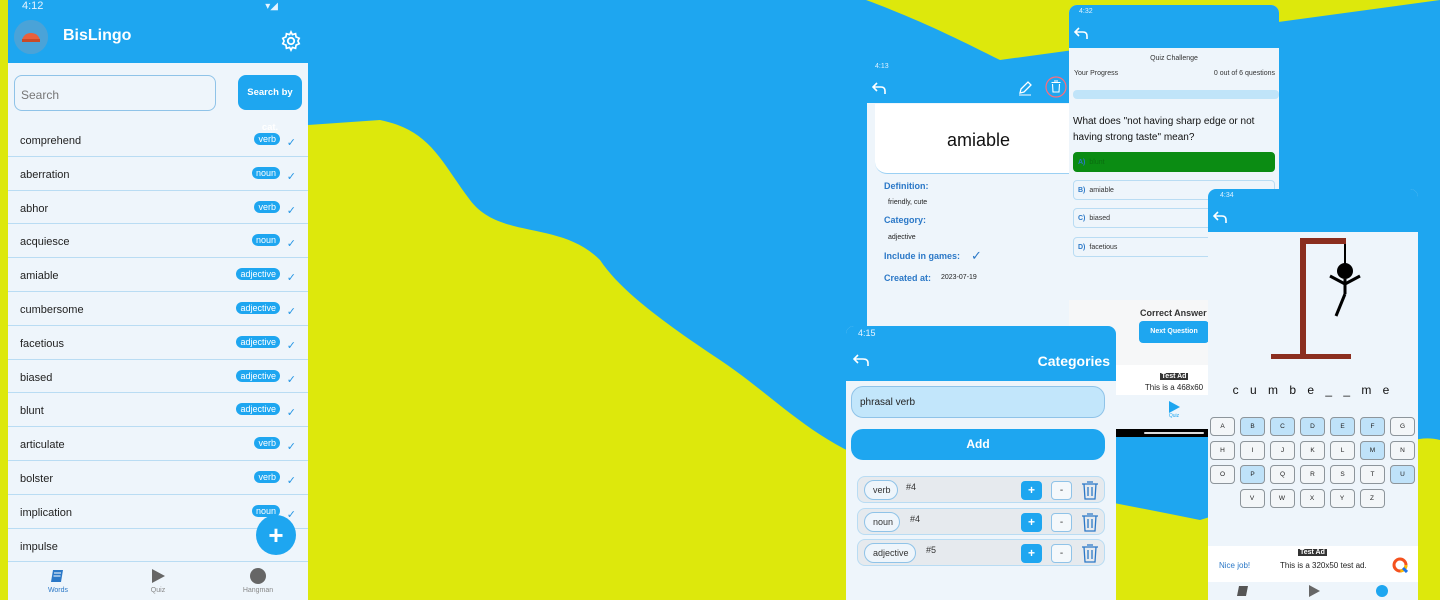  I want to click on list-item: amiable adjective ✓, so click(158, 275).